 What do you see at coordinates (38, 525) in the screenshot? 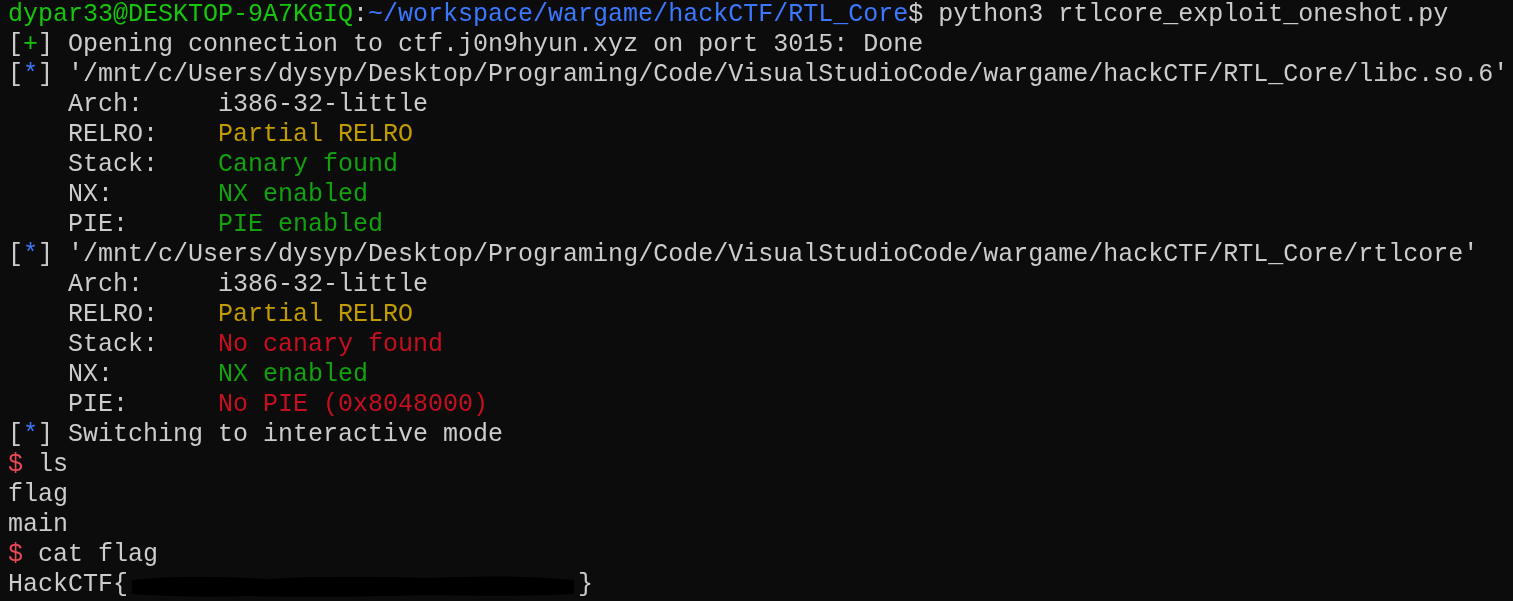
I see `terminal-text: main` at bounding box center [38, 525].